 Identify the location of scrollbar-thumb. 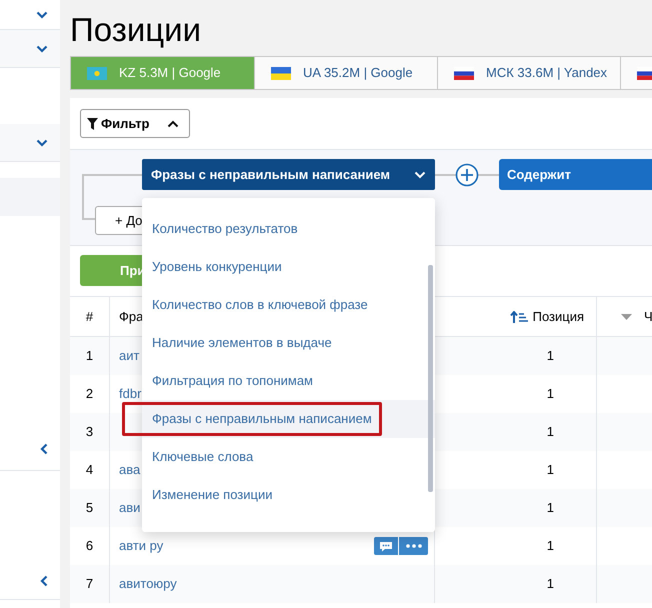
(430, 378).